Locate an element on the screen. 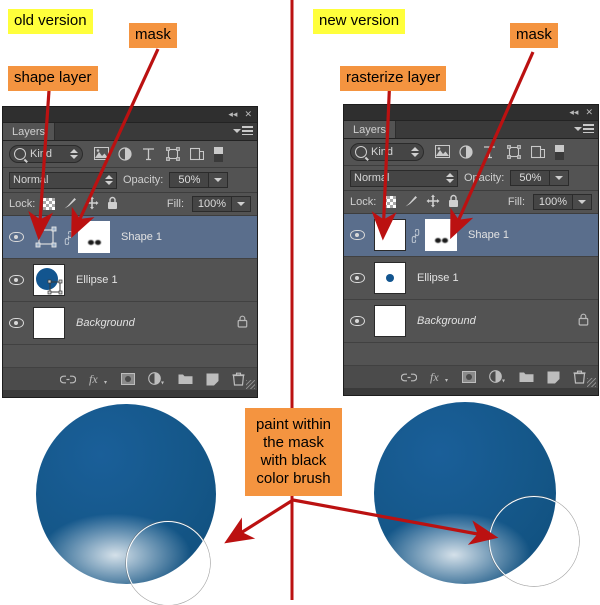  layer-name: Ellipse 1 is located at coordinates (97, 280).